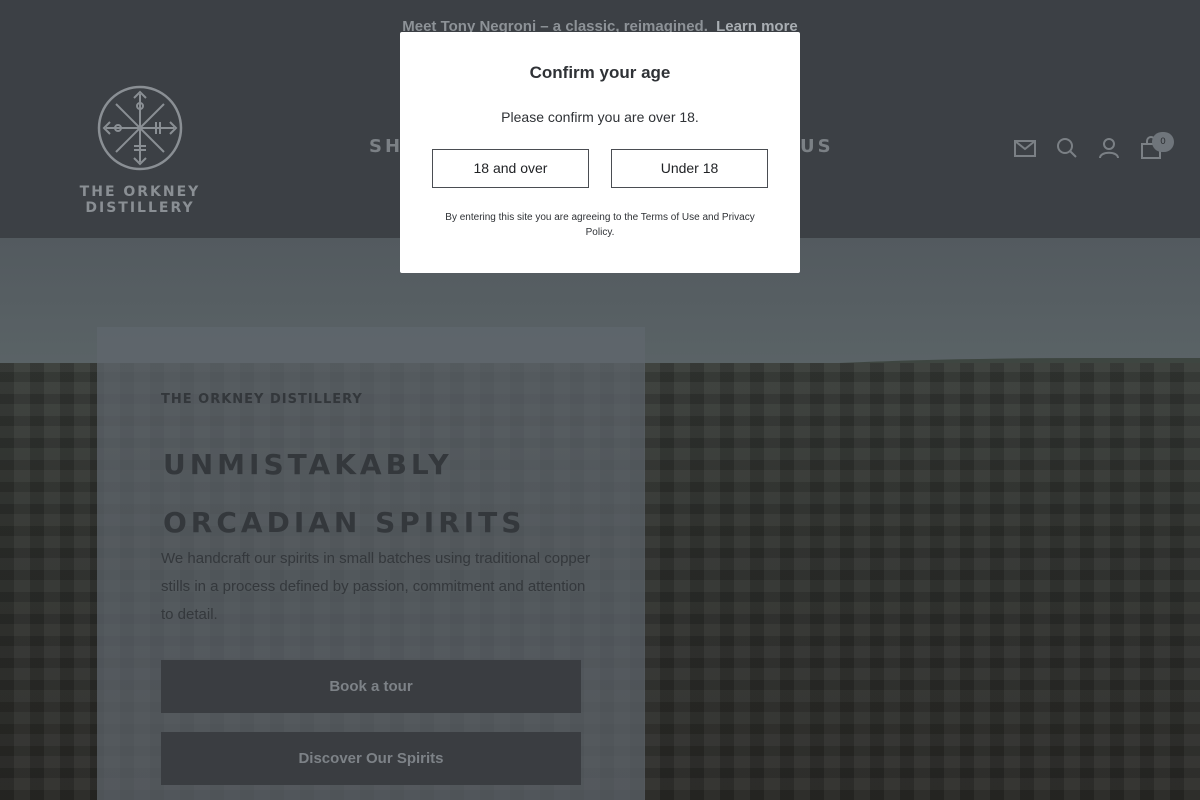  What do you see at coordinates (140, 128) in the screenshot?
I see `vegvisir-compass-icon` at bounding box center [140, 128].